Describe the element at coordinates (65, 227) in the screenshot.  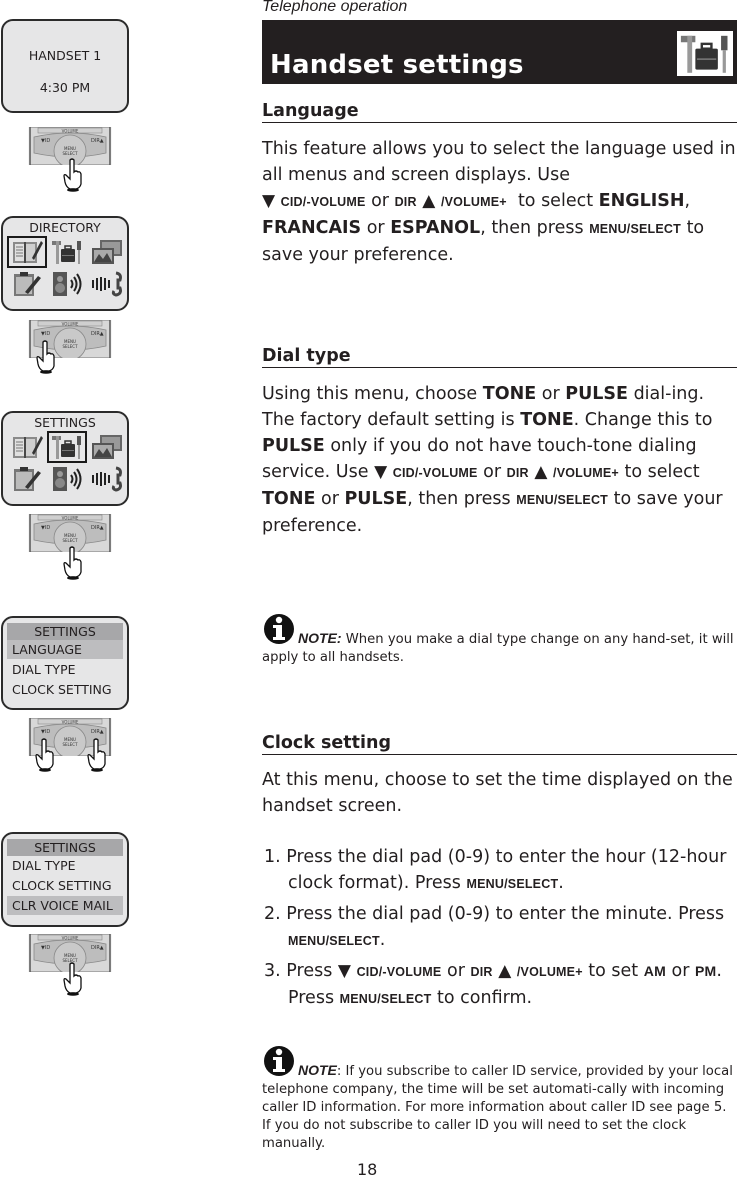
I see `screen-title: DIRECTORY` at that location.